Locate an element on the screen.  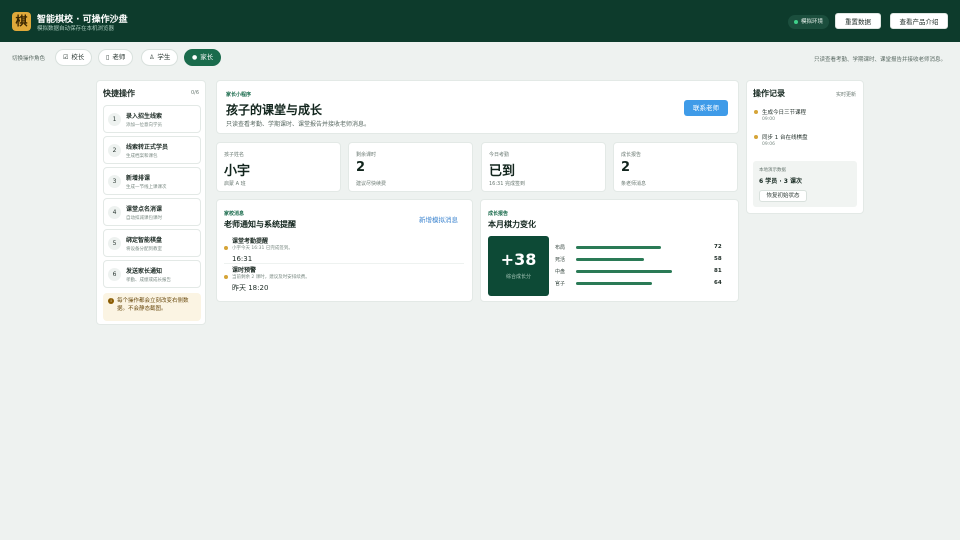
stat-child-name: 孩子姓名 小宇 启蒙 A 班 is located at coordinates (278, 167).